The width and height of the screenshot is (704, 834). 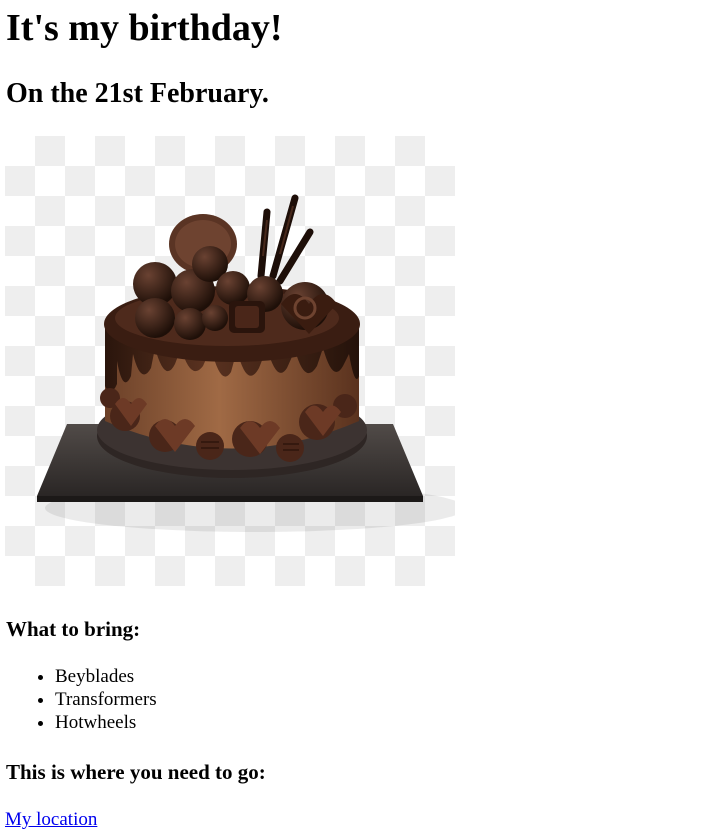 What do you see at coordinates (51, 819) in the screenshot?
I see `location-link: My location` at bounding box center [51, 819].